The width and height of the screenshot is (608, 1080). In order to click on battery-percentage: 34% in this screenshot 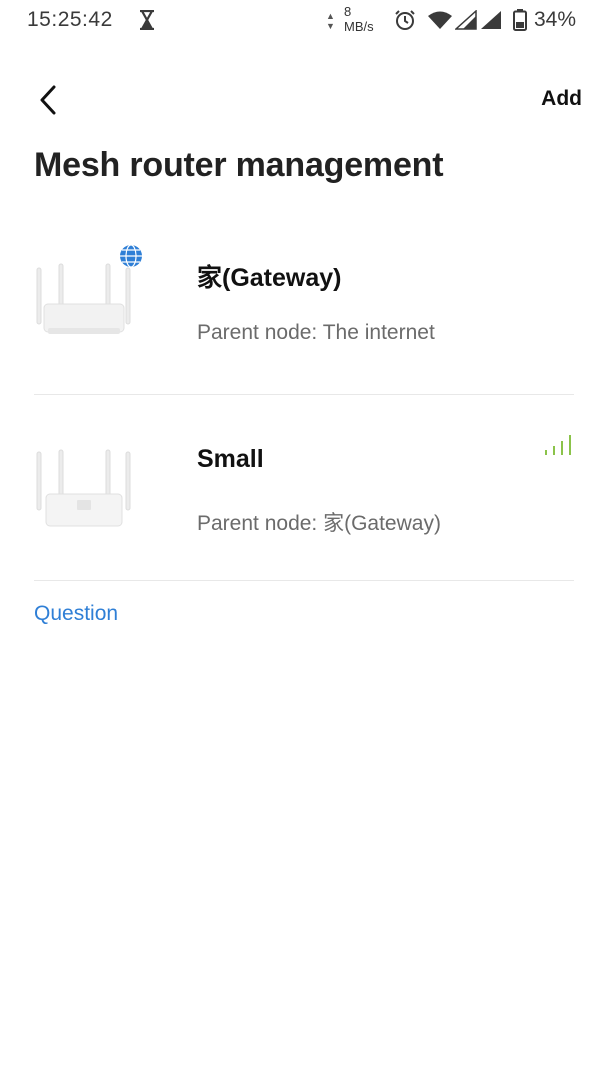, I will do `click(555, 19)`.